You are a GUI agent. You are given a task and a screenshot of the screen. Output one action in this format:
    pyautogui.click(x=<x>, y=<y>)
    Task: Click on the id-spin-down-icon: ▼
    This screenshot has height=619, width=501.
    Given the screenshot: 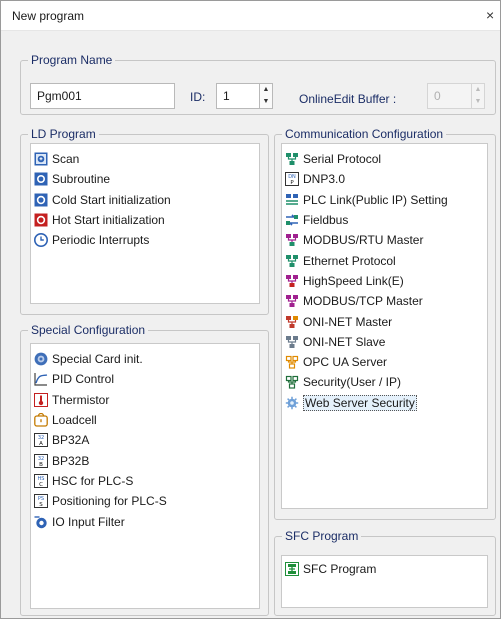 What is the action you would take?
    pyautogui.click(x=266, y=102)
    